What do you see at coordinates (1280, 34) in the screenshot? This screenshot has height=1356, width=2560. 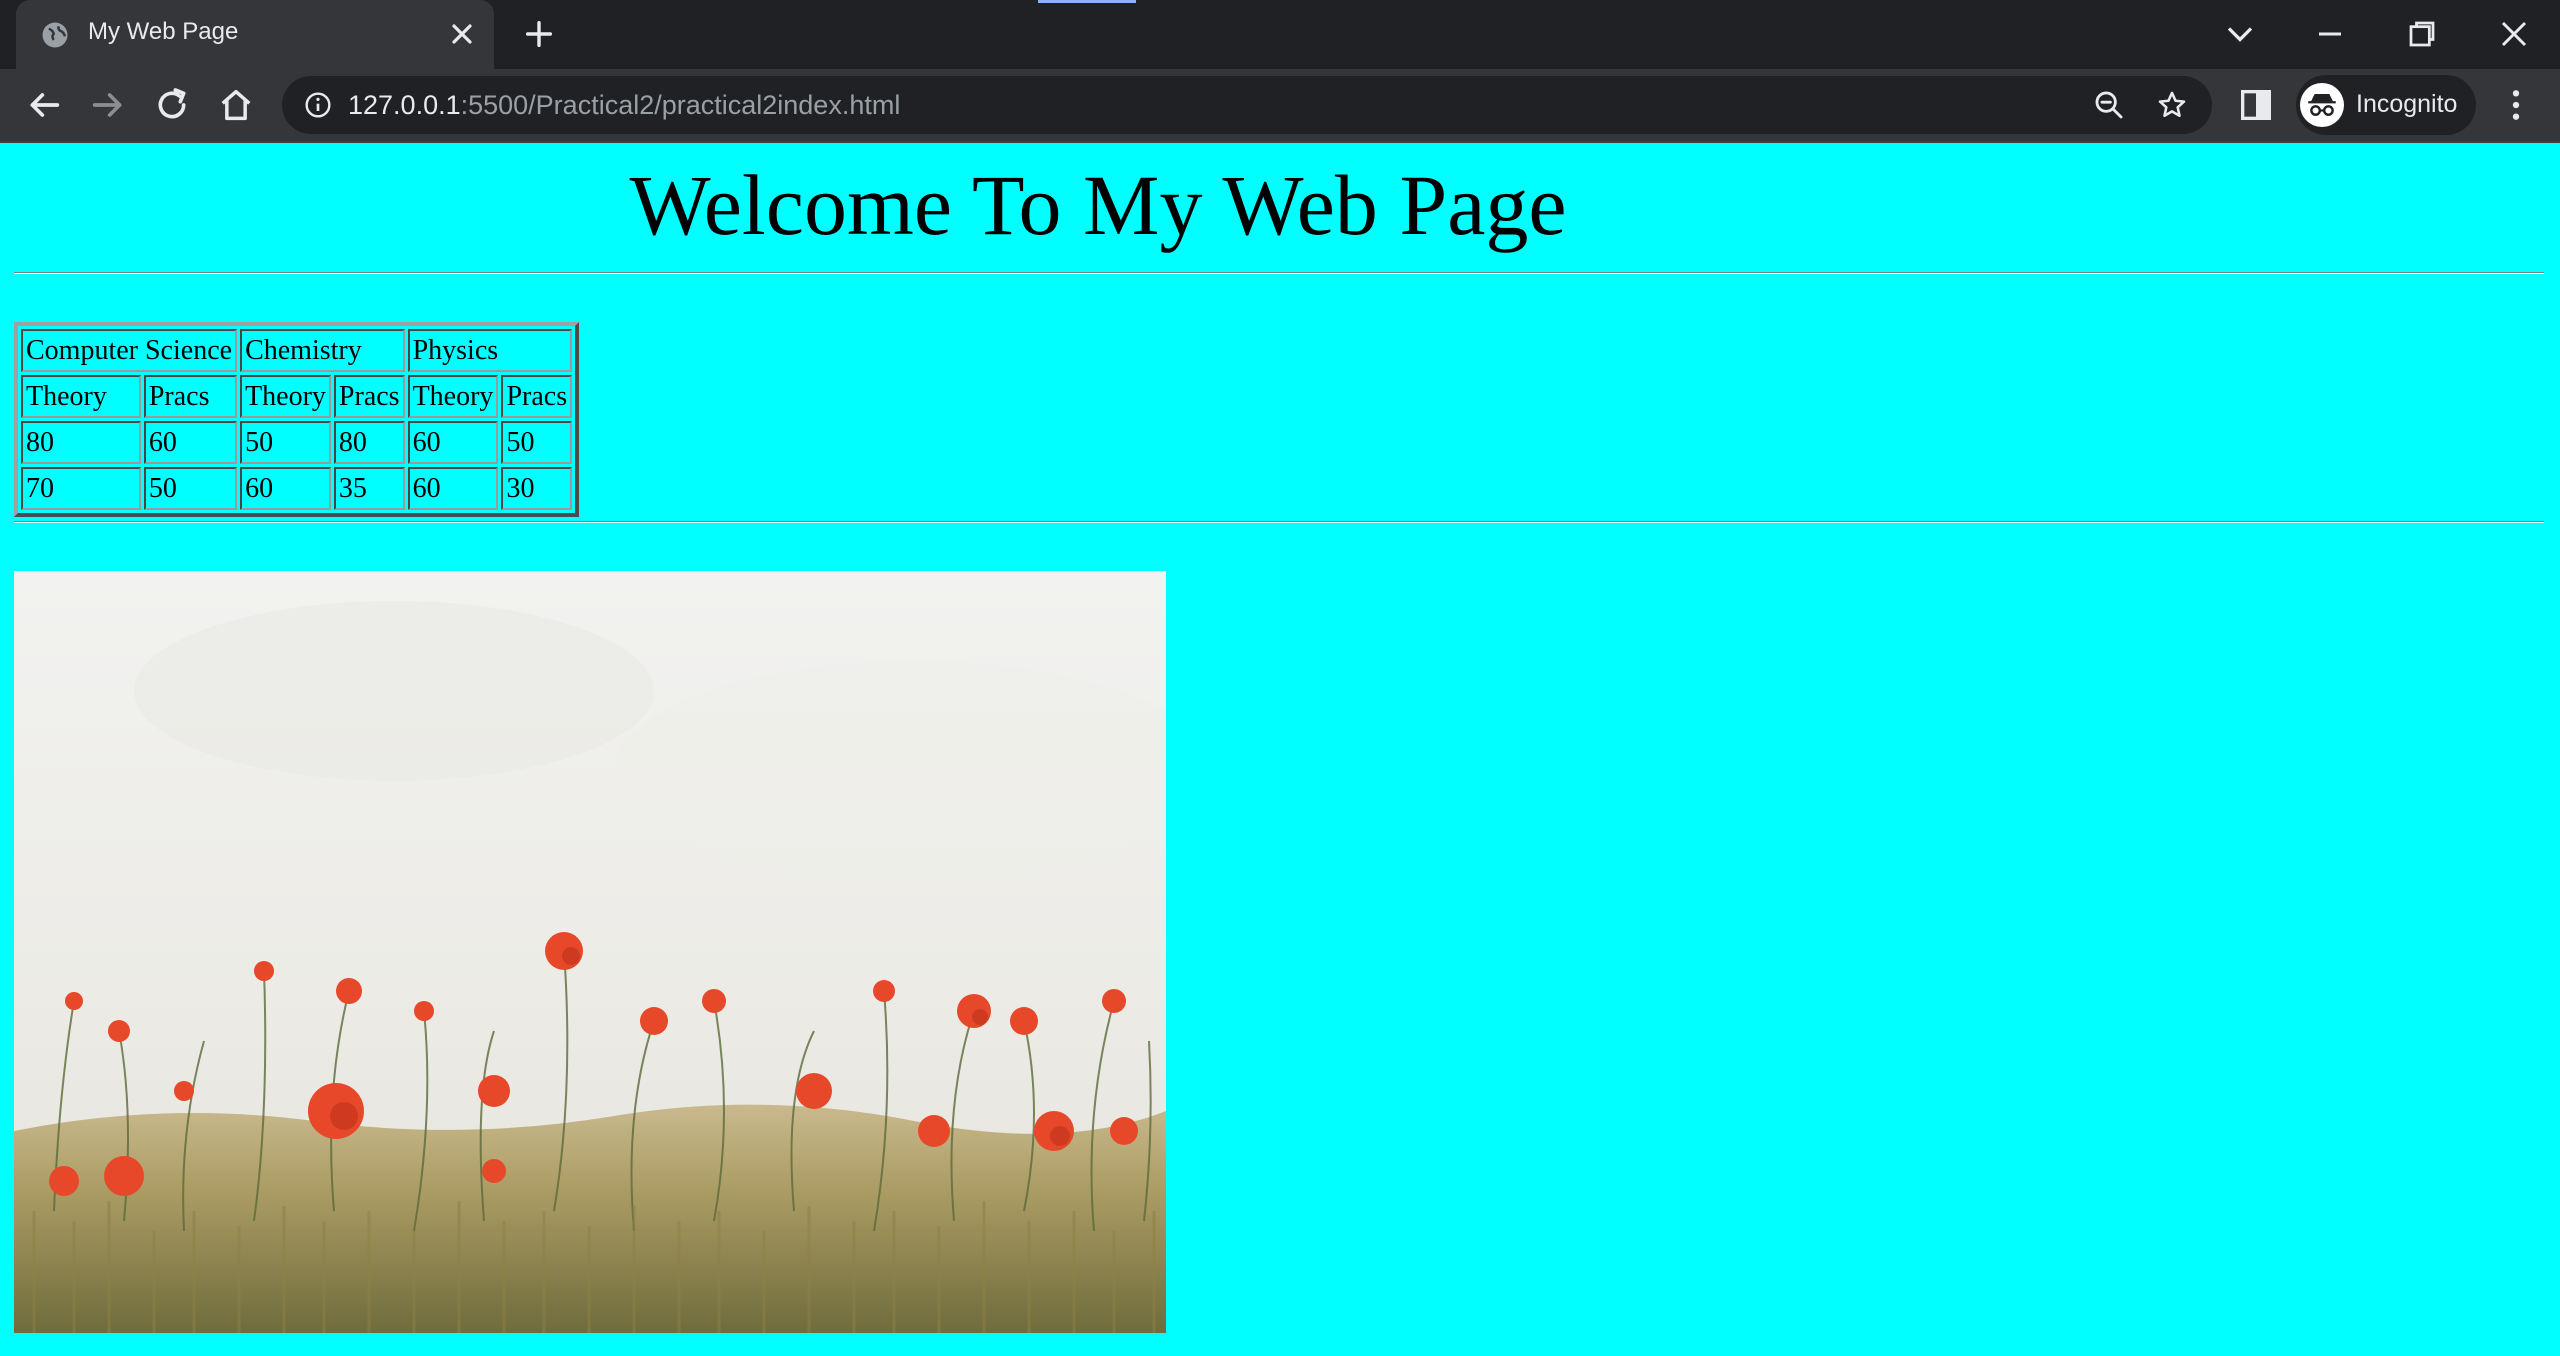 I see `tab-strip: My Web Page` at bounding box center [1280, 34].